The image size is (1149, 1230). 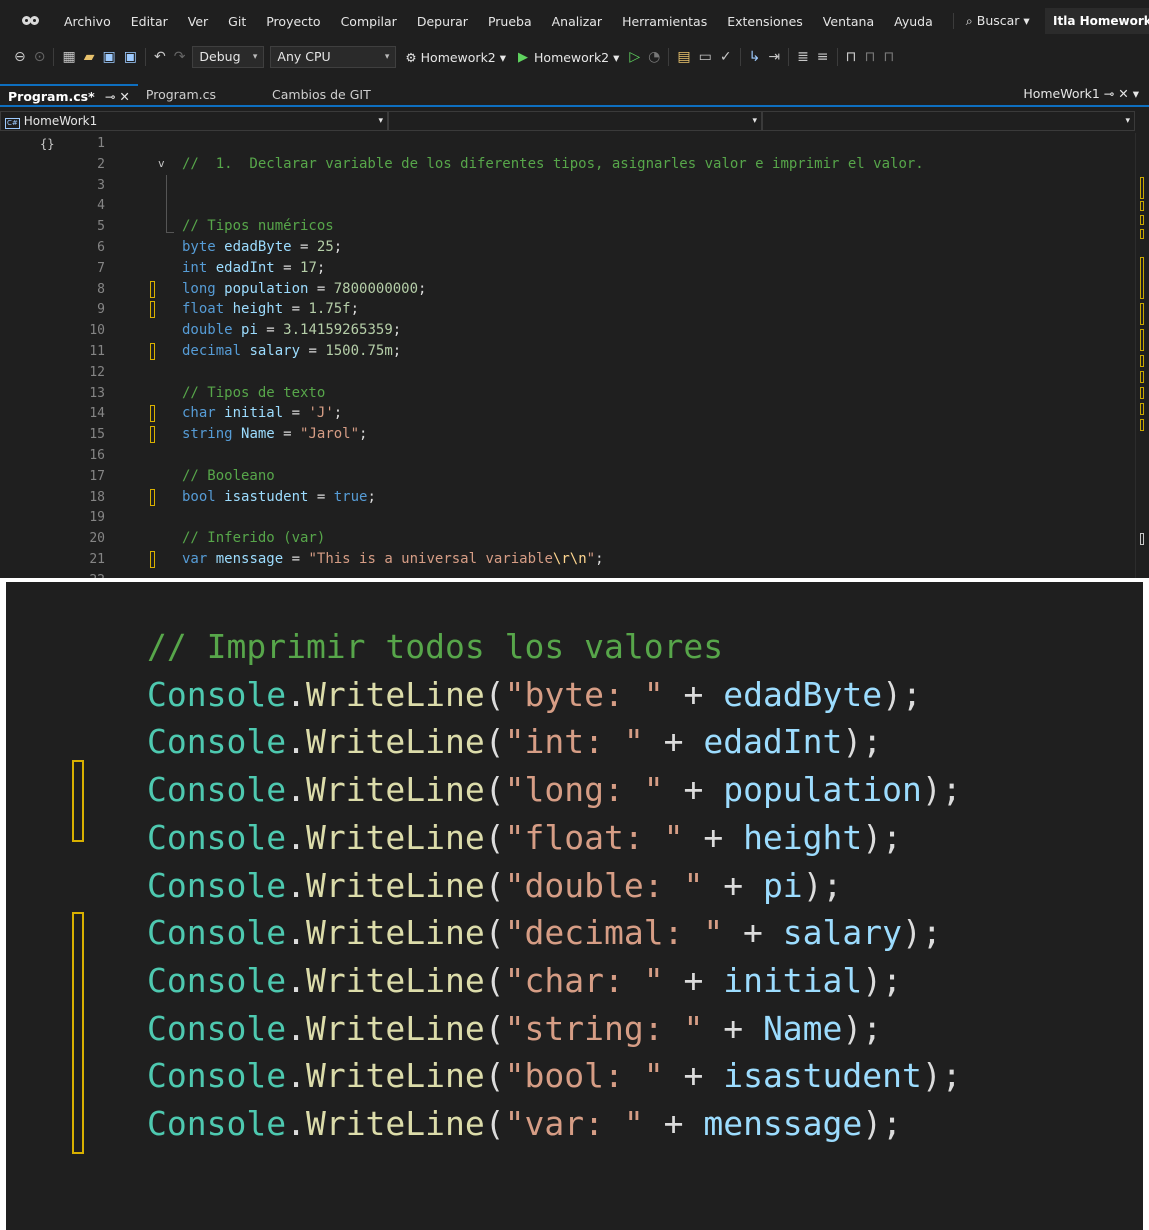 I want to click on csharp-project-icon: C#, so click(x=12, y=123).